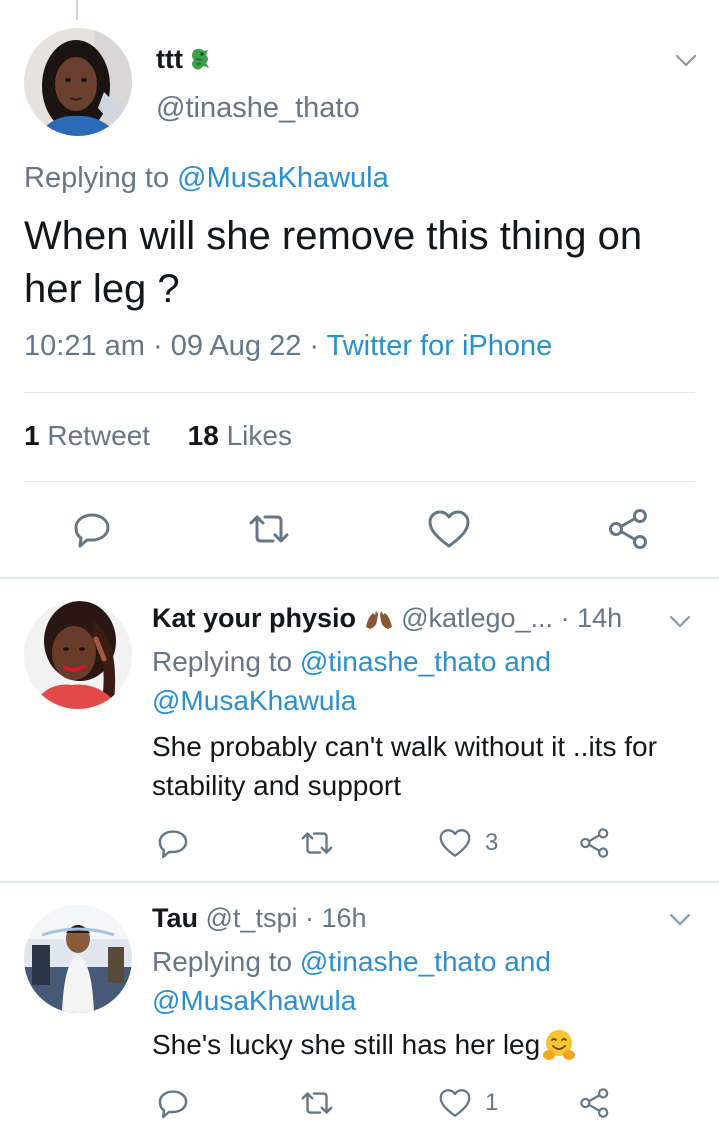 This screenshot has width=719, height=1132. I want to click on tweet-actions, so click(359, 530).